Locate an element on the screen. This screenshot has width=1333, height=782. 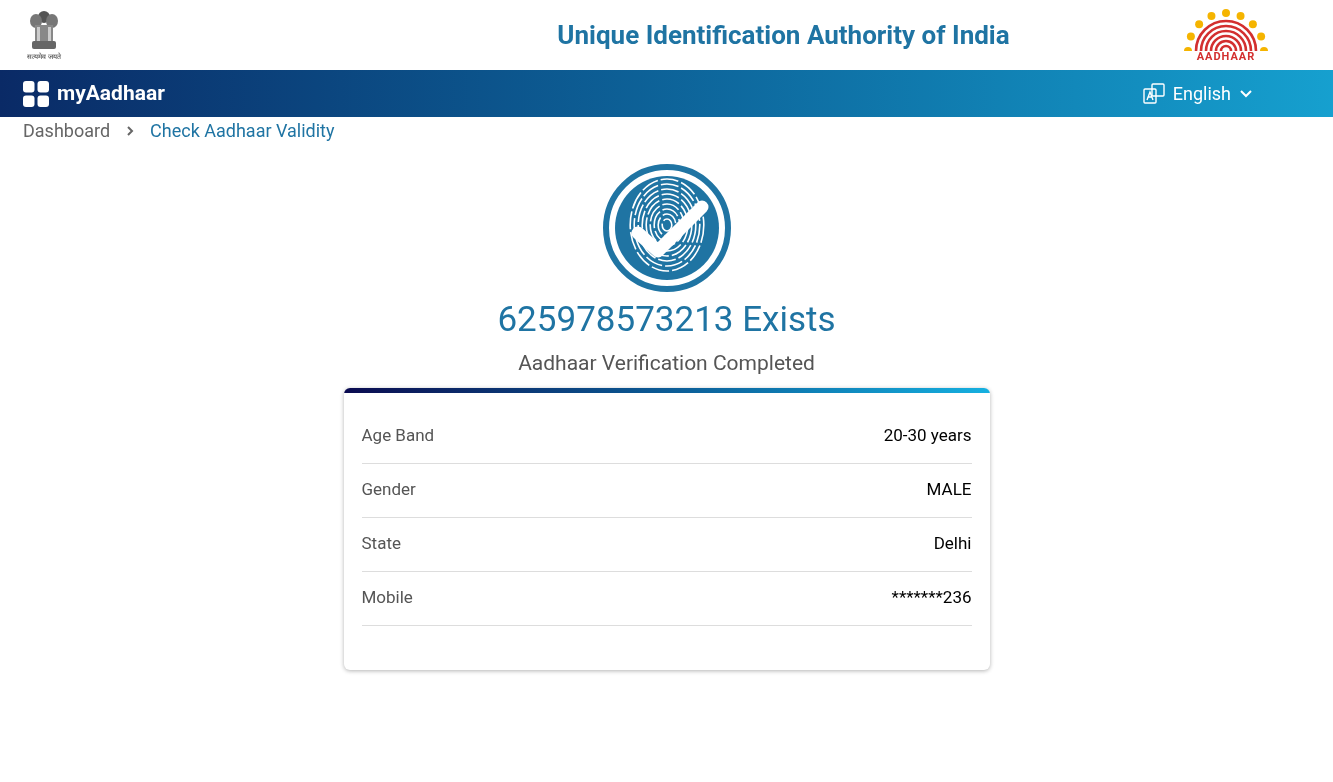
logo-wordmark: AADHAAR is located at coordinates (1226, 57).